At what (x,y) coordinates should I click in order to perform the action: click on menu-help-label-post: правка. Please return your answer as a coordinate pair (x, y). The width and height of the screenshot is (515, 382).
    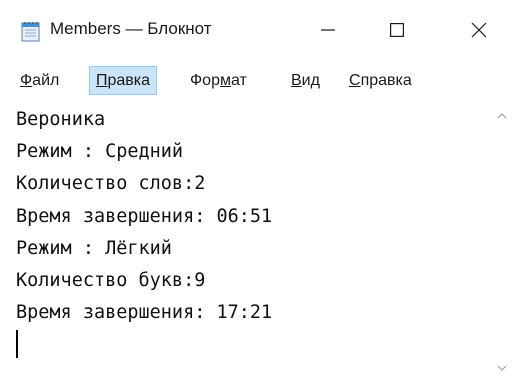
    Looking at the image, I should click on (386, 80).